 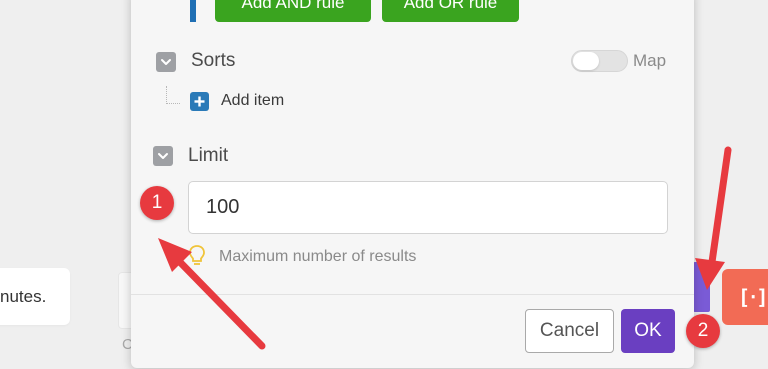 What do you see at coordinates (586, 61) in the screenshot?
I see `map-toggle-knob` at bounding box center [586, 61].